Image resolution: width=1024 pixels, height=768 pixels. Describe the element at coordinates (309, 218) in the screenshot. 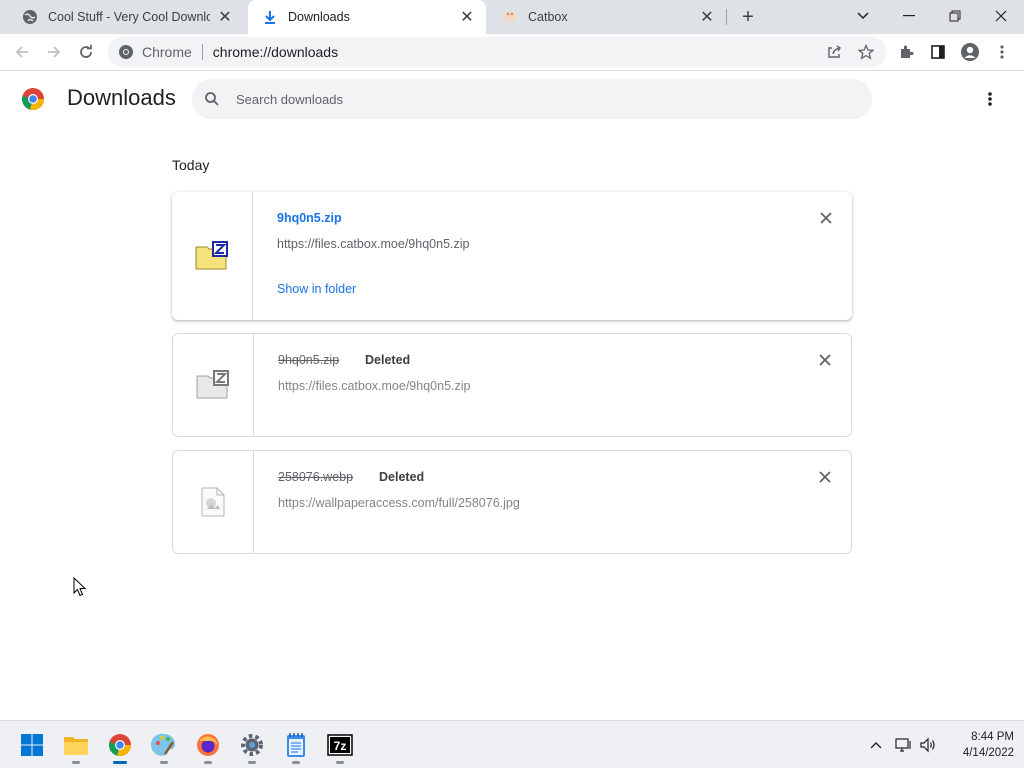

I see `file-name-link: 9hq0n5.zip` at that location.